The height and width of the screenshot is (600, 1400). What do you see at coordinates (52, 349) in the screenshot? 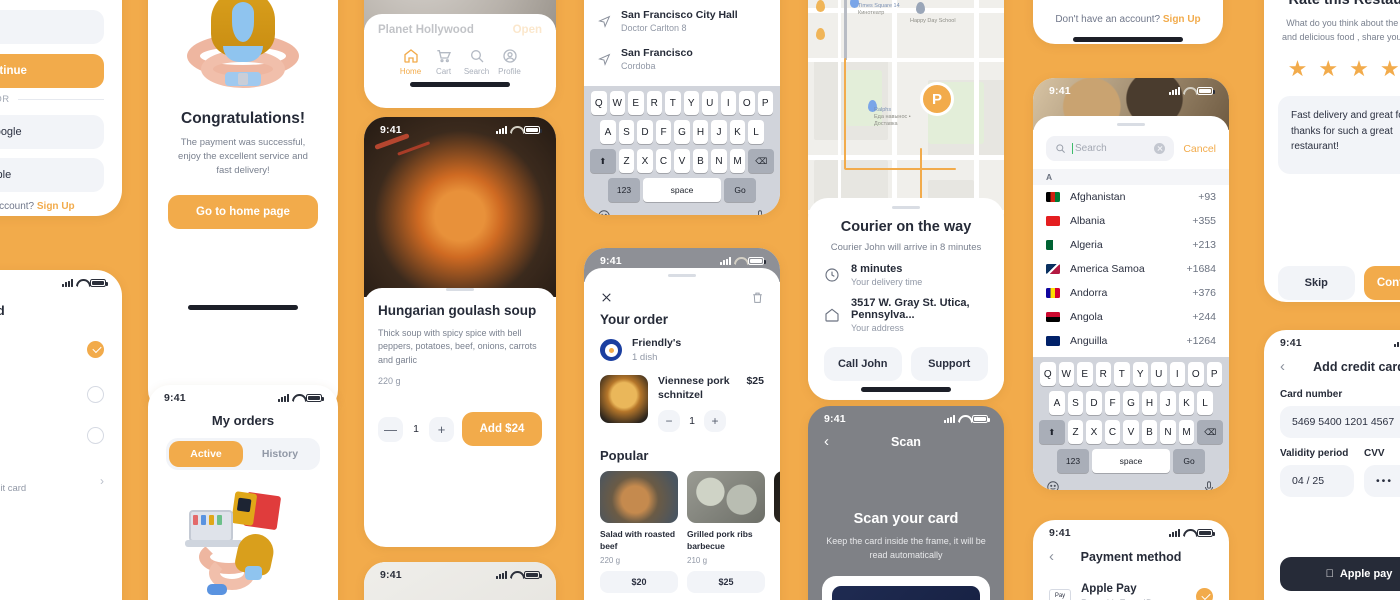
I see `payment-option-row: Apple Pay Pay with Face ID` at bounding box center [52, 349].